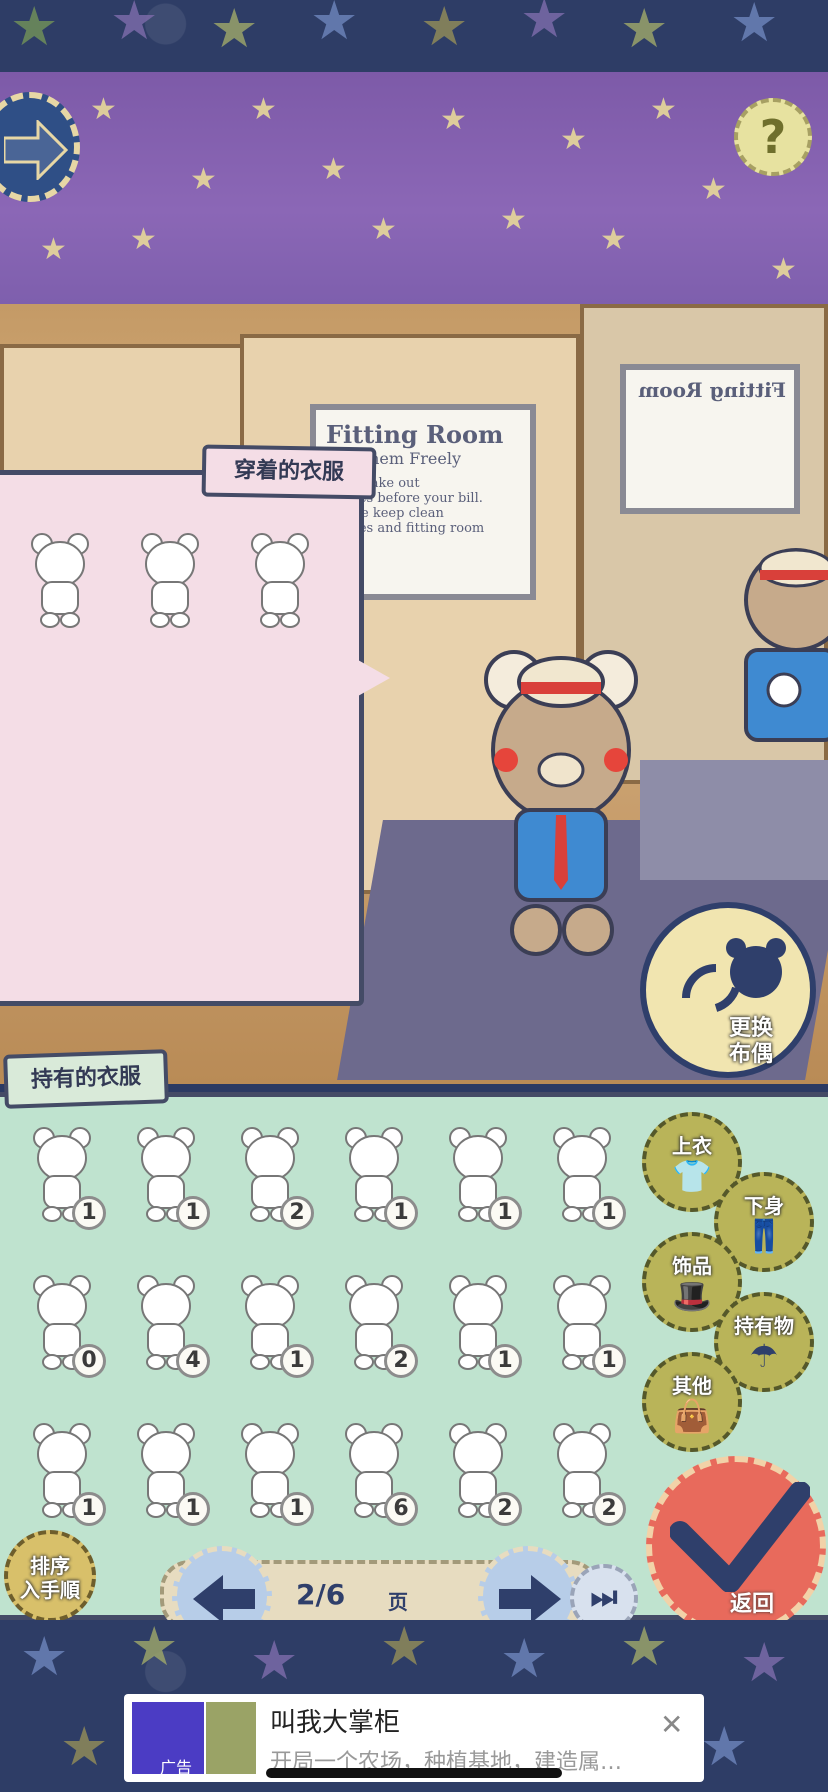 The height and width of the screenshot is (1792, 828). I want to click on sign-title: Fitting Room, so click(415, 434).